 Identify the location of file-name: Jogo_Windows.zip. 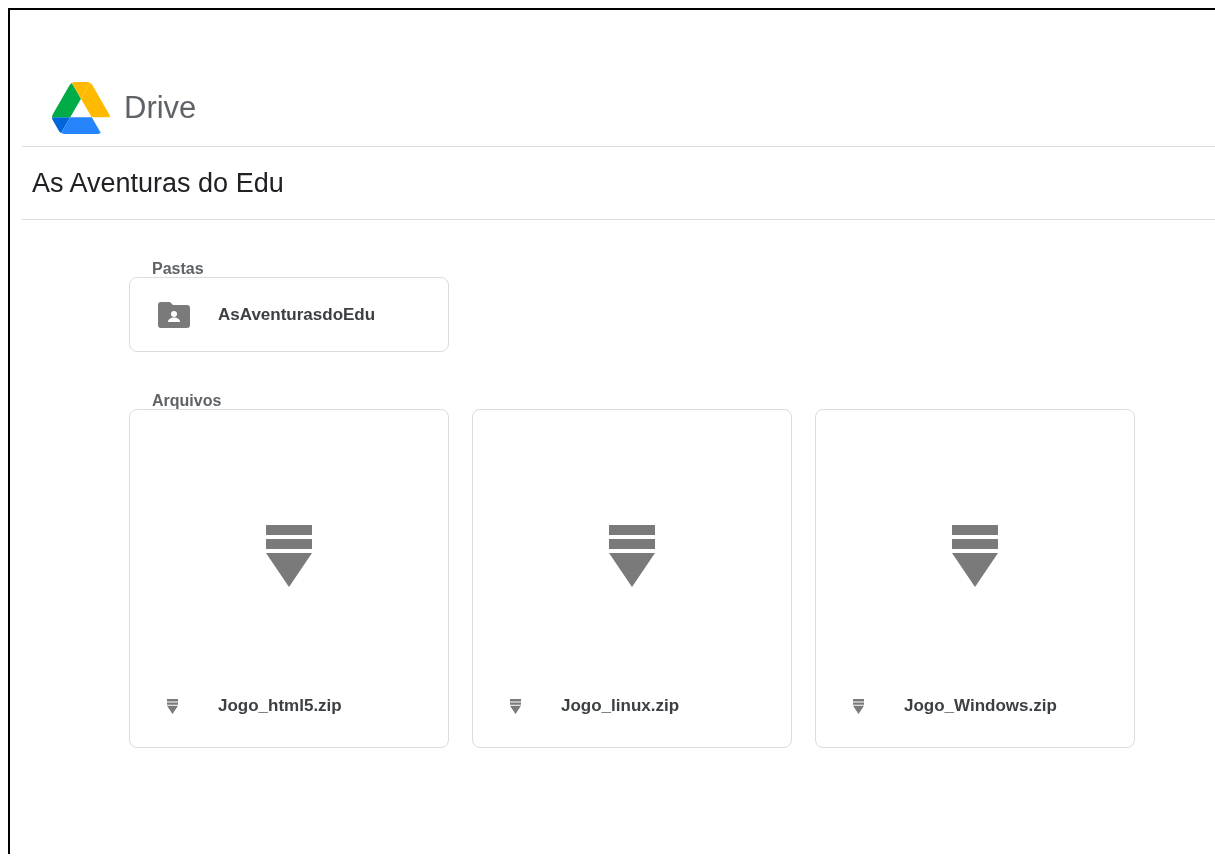
(980, 706).